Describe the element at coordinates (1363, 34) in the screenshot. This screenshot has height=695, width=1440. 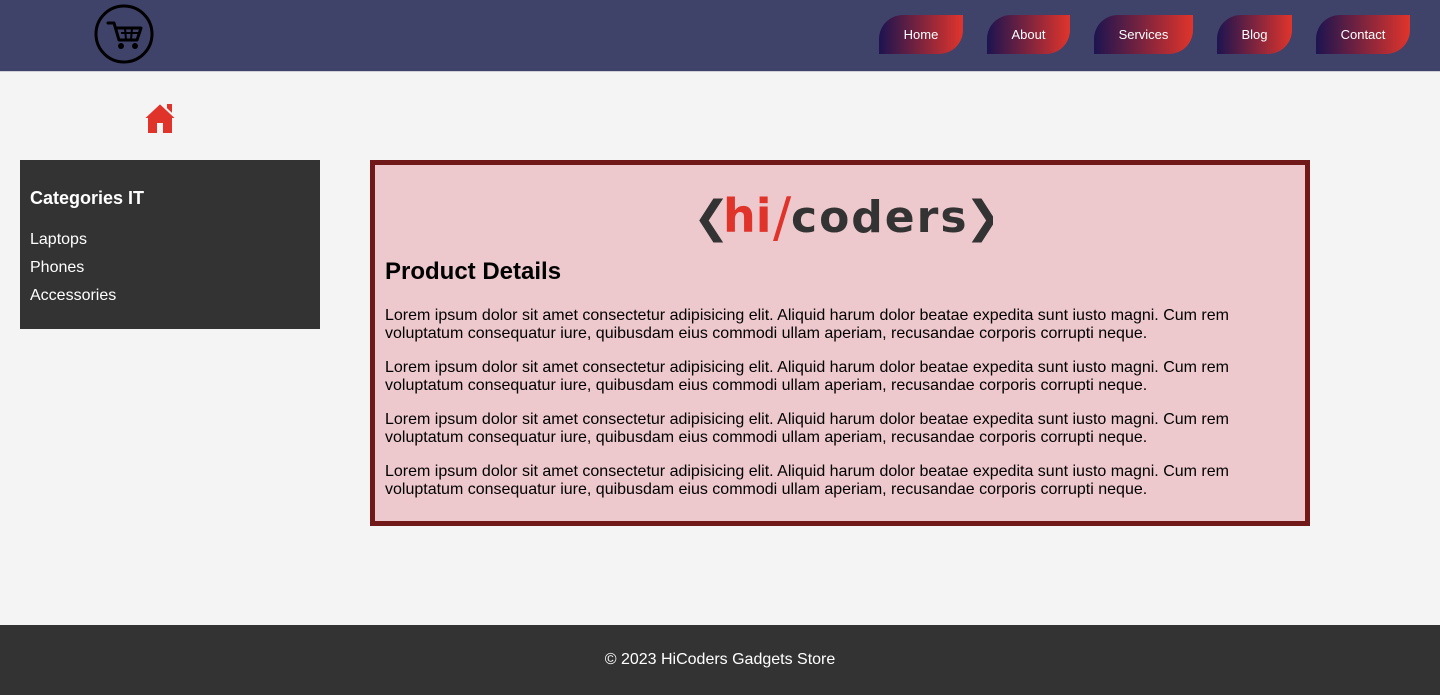
I see `nav-contact-button: Contact` at that location.